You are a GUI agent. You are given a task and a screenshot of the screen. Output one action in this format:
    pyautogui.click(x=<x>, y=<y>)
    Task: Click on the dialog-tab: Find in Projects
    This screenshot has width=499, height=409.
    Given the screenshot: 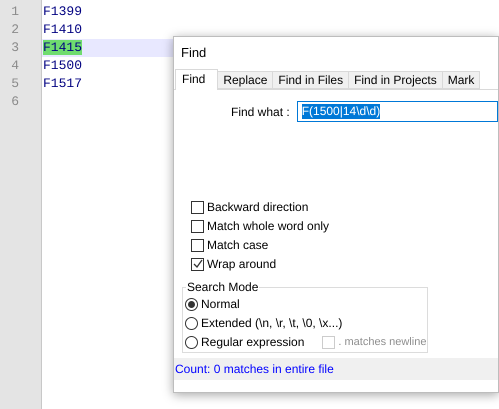 What is the action you would take?
    pyautogui.click(x=396, y=80)
    